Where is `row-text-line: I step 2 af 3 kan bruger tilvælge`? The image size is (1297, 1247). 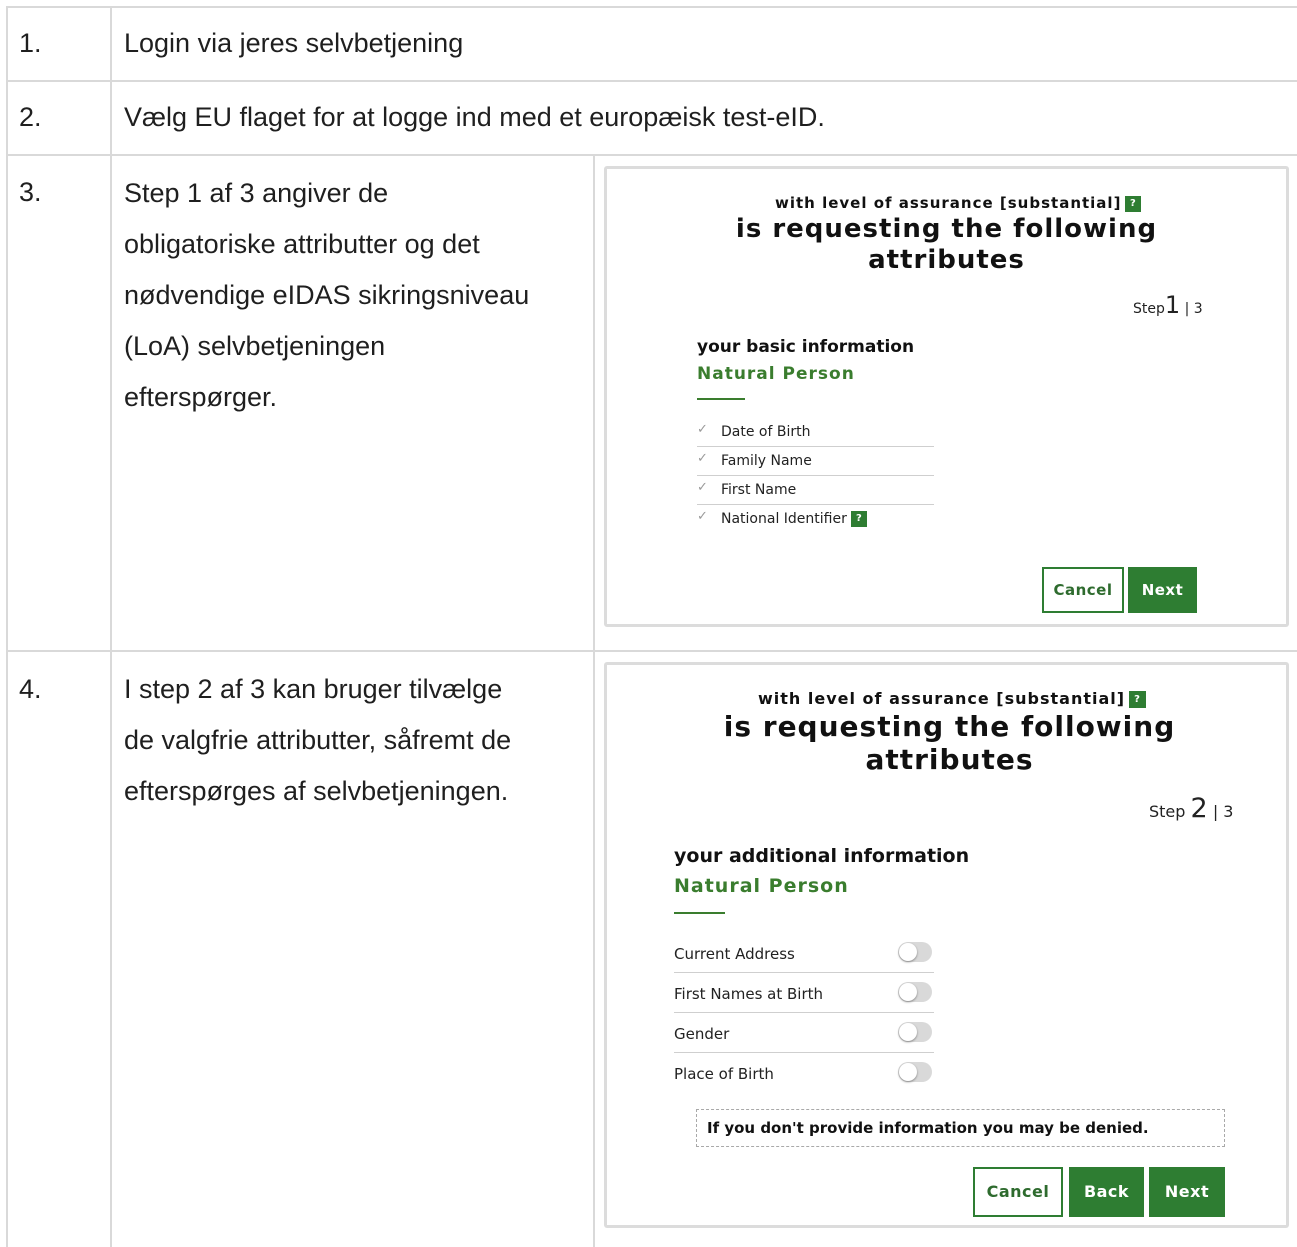 row-text-line: I step 2 af 3 kan bruger tilvælge is located at coordinates (313, 689).